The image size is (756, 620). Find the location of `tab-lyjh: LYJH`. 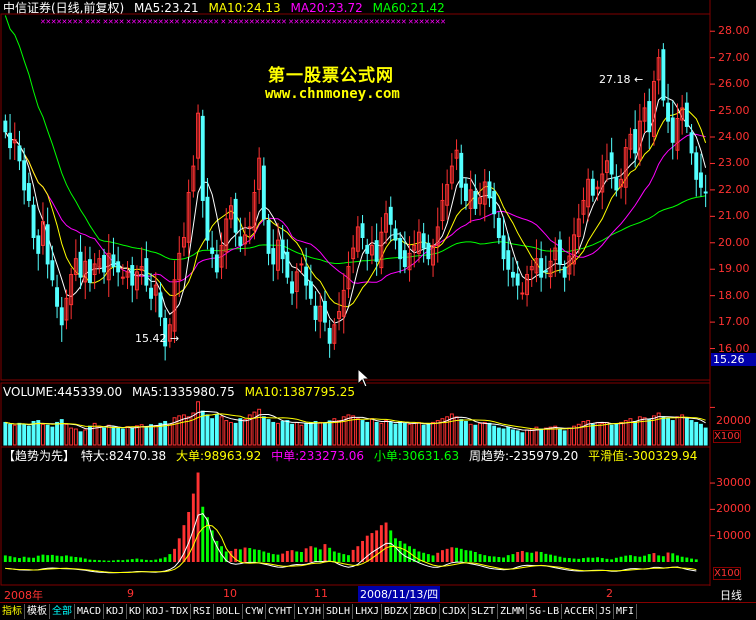

tab-lyjh: LYJH is located at coordinates (310, 611).